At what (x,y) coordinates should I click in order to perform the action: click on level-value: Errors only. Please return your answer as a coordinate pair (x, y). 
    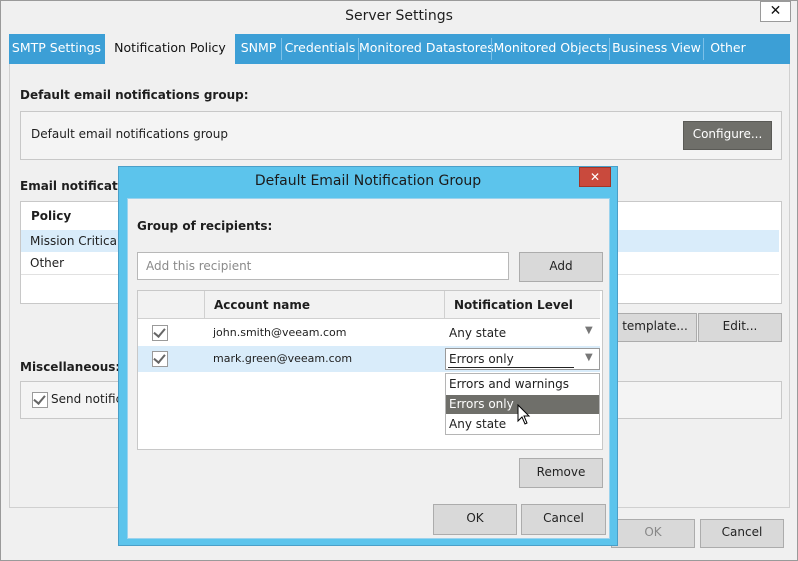
    Looking at the image, I should click on (481, 359).